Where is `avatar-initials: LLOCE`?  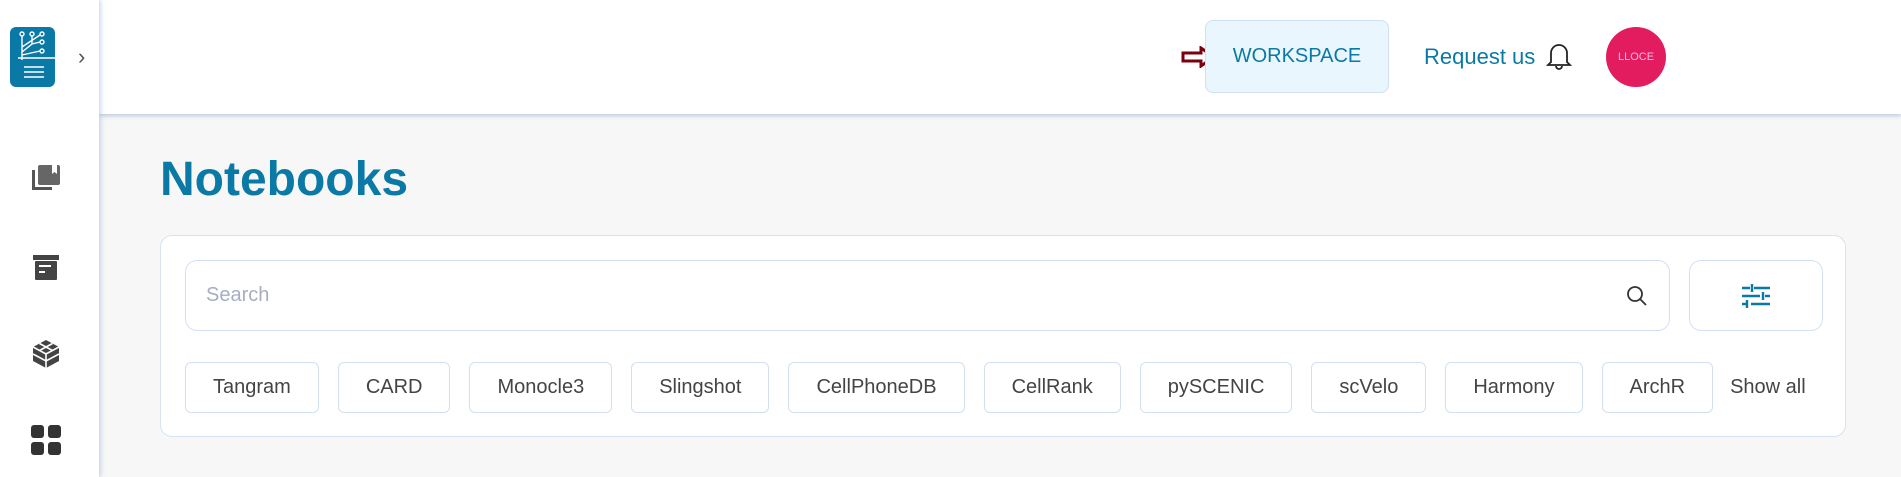 avatar-initials: LLOCE is located at coordinates (1636, 57).